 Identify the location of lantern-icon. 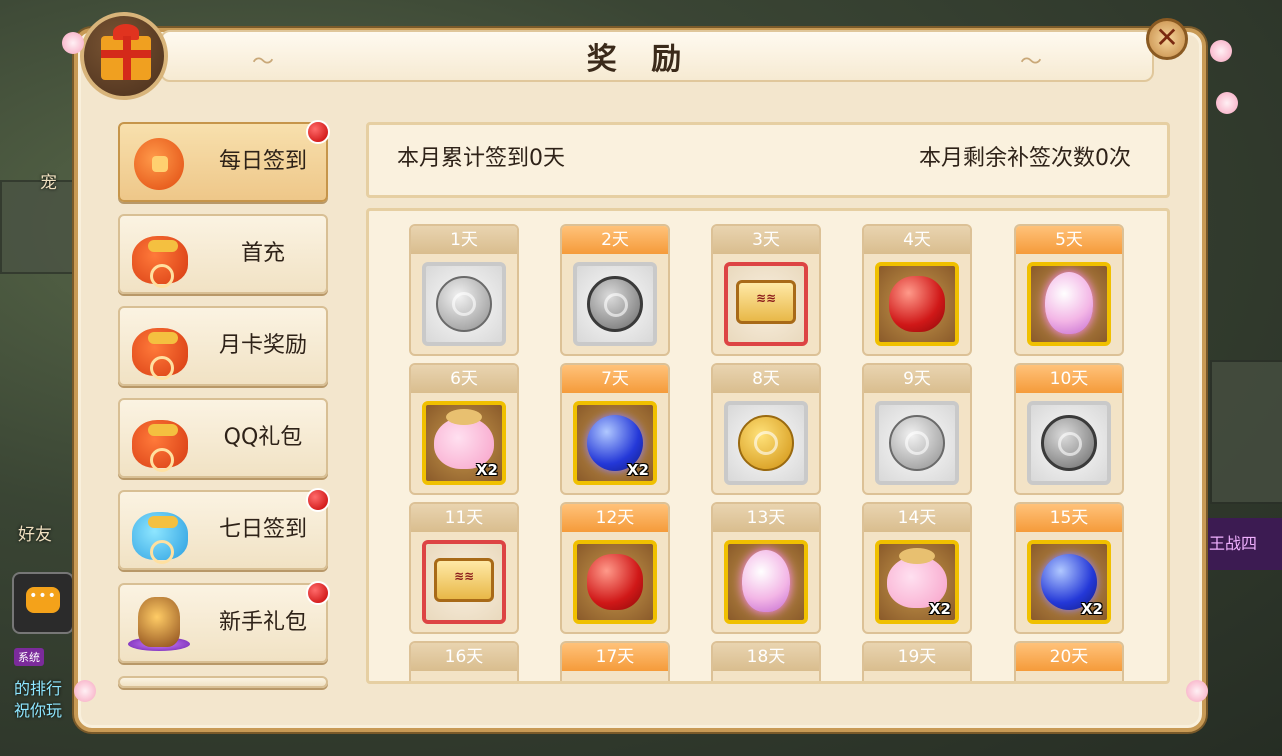
(159, 163).